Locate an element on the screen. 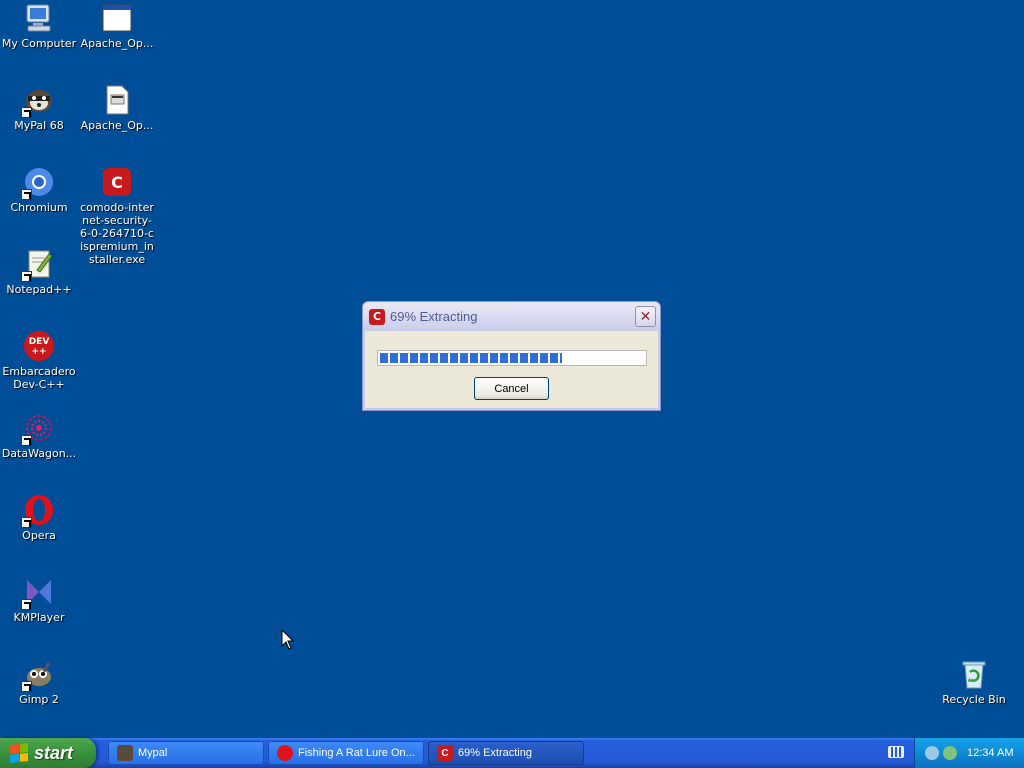  windows-logo-icon is located at coordinates (19, 753).